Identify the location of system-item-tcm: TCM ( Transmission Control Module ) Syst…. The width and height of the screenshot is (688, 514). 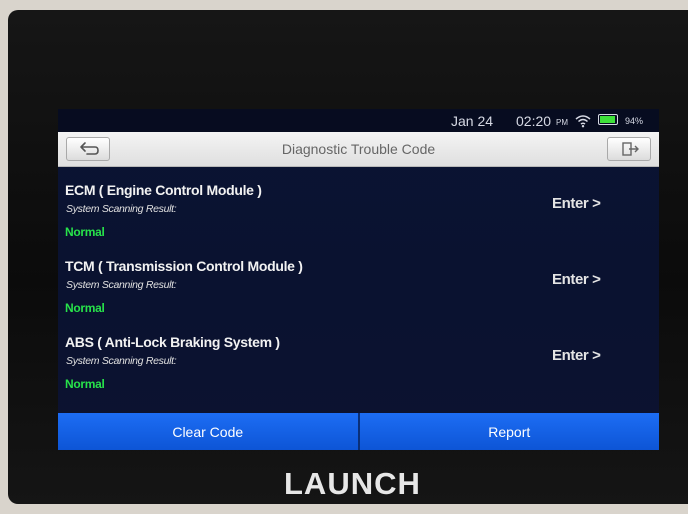
(358, 280).